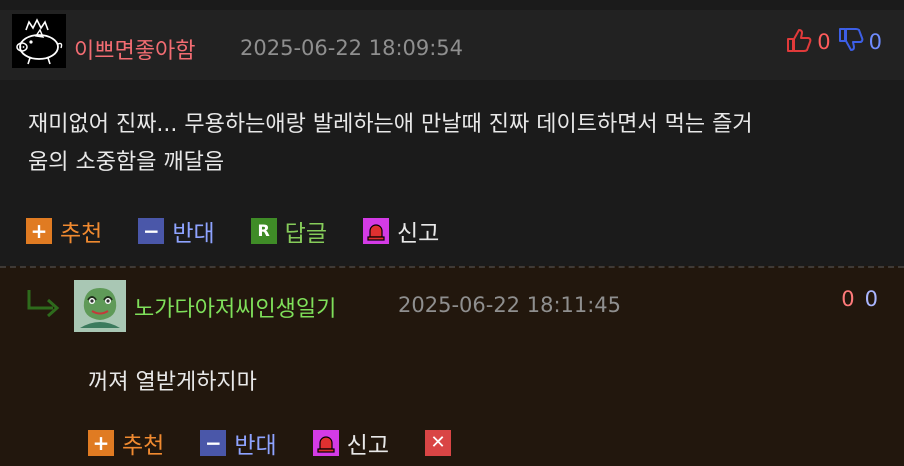  What do you see at coordinates (452, 267) in the screenshot?
I see `comment-divider` at bounding box center [452, 267].